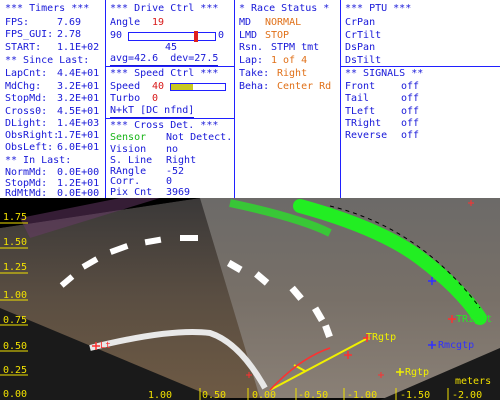 Image resolution: width=500 pixels, height=400 pixels. I want to click on signal-tleft-value: off, so click(410, 111).